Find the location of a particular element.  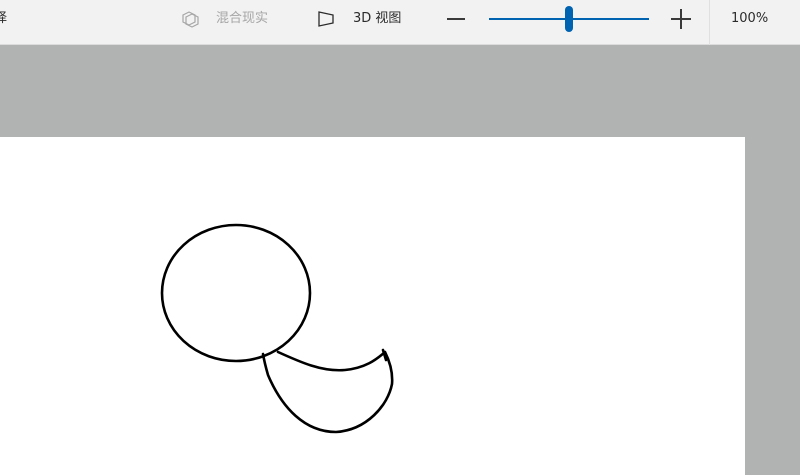

circle-stroke is located at coordinates (236, 293).